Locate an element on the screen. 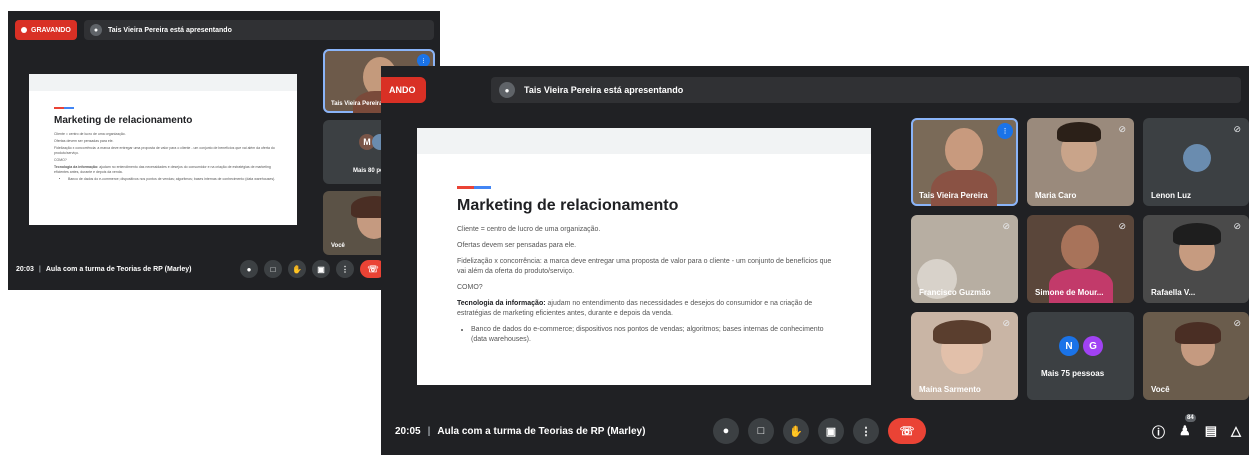 This screenshot has width=1249, height=455. recording-label: ANDO is located at coordinates (402, 90).